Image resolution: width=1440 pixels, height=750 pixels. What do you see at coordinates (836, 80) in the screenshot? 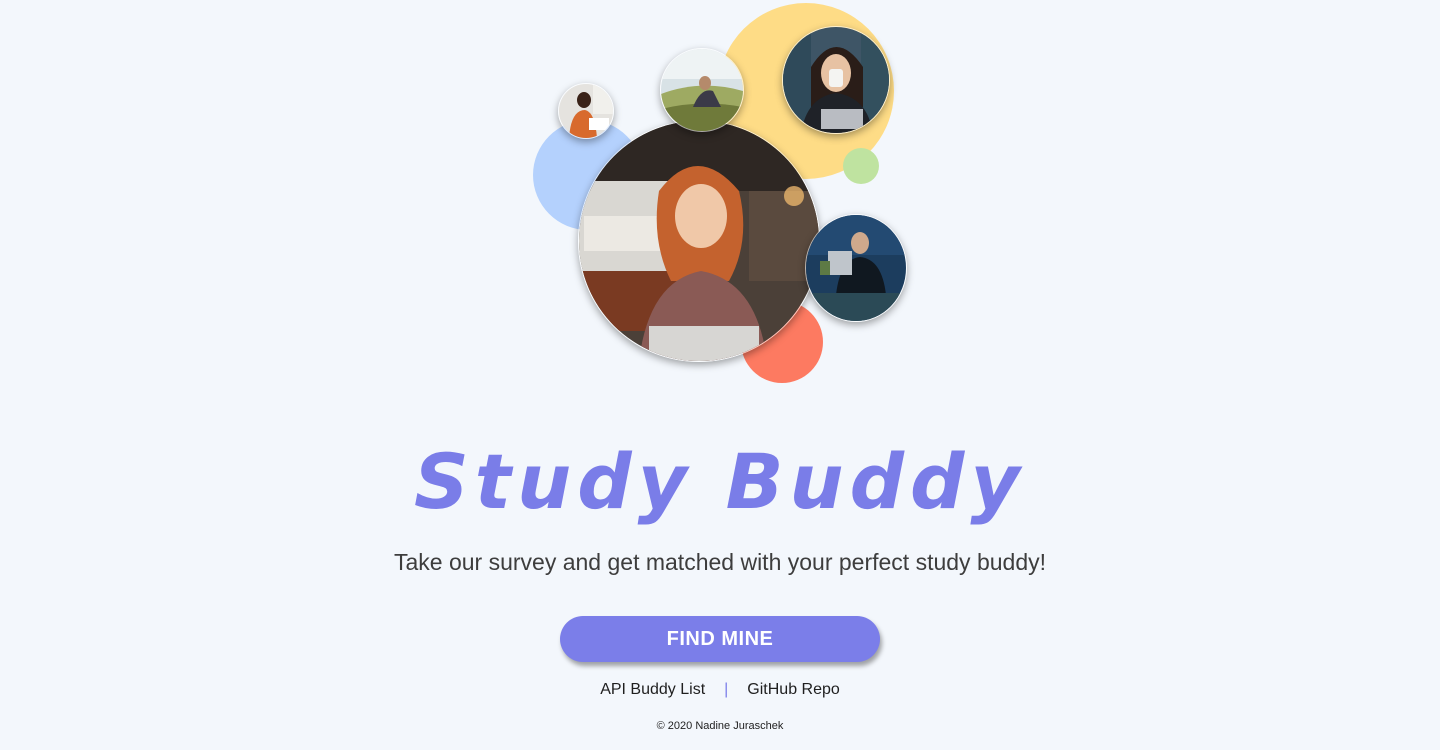
I see `woman-drinking-coffee-photo` at bounding box center [836, 80].